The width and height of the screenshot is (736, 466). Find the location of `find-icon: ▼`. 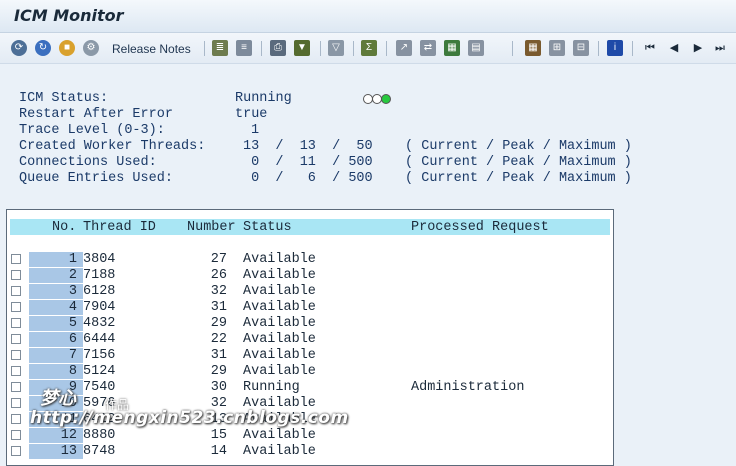

find-icon: ▼ is located at coordinates (302, 48).